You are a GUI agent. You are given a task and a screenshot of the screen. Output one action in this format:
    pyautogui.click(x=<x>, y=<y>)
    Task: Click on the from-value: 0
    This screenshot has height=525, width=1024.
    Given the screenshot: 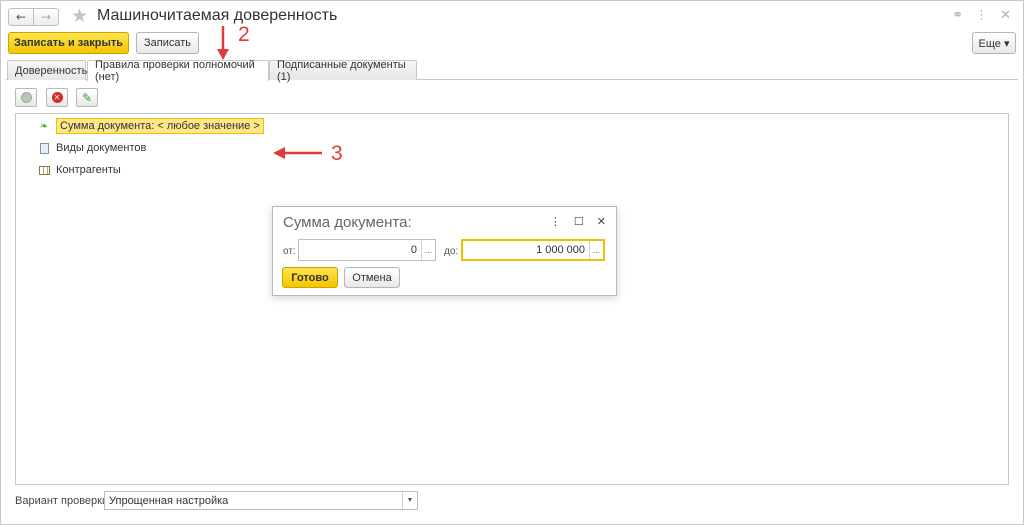 What is the action you would take?
    pyautogui.click(x=413, y=250)
    